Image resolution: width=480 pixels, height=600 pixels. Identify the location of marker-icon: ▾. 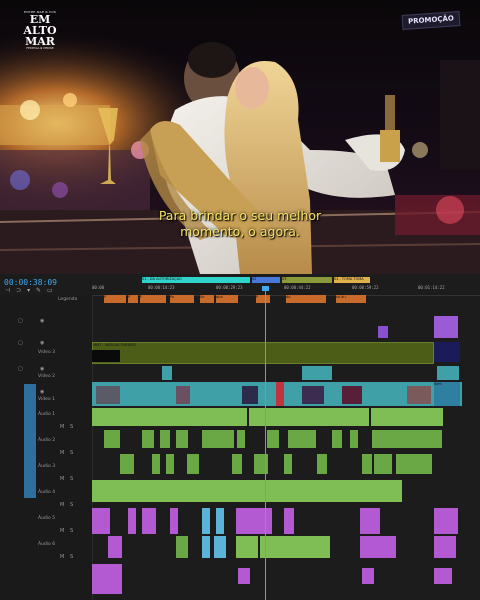
(29, 290).